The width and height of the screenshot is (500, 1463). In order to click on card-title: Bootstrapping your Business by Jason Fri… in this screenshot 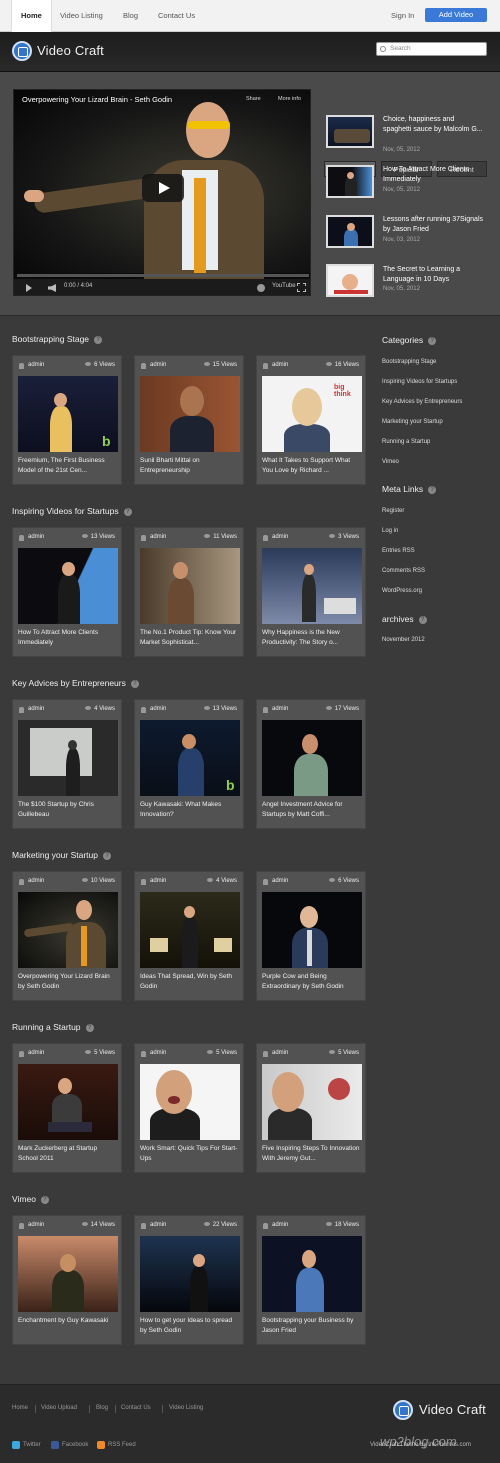, I will do `click(312, 1326)`.